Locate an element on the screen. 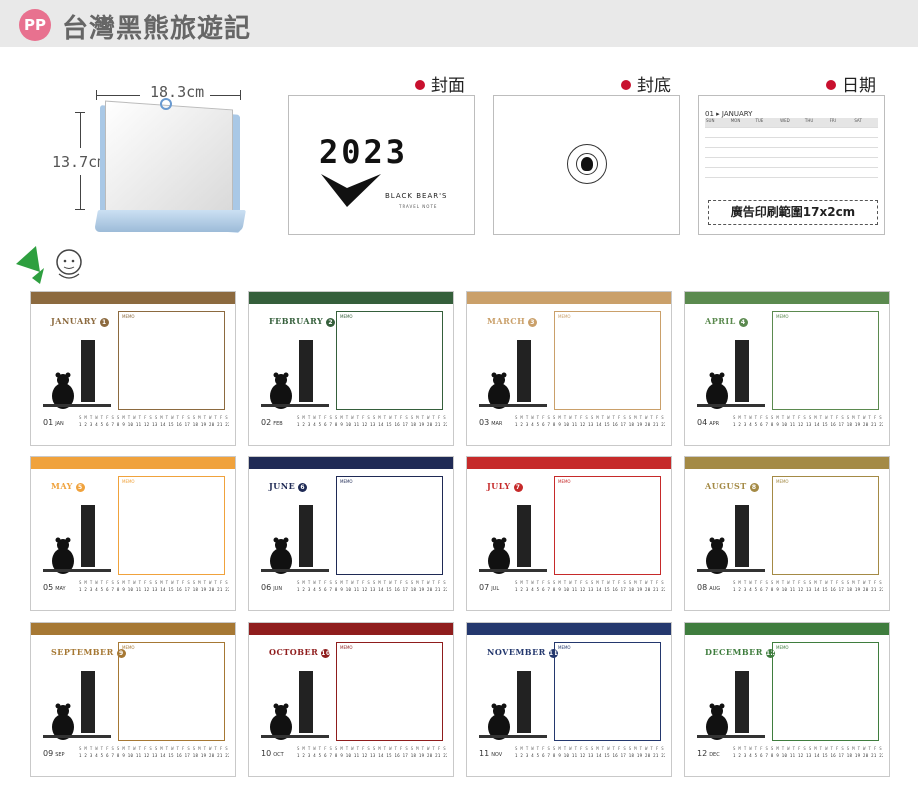  month-footer: 01 JAN is located at coordinates (53, 422).